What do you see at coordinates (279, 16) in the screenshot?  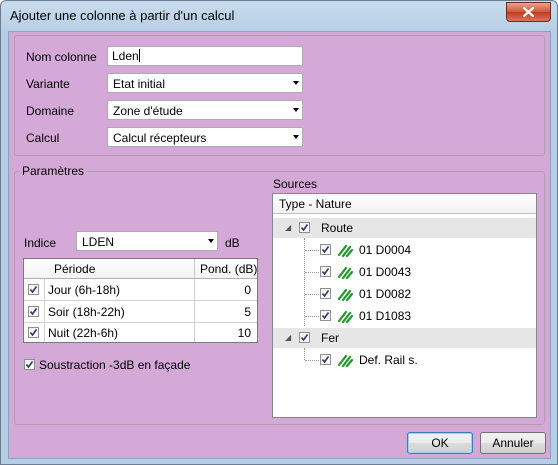 I see `title-bar: Ajouter une colonne à partir d'un calcul` at bounding box center [279, 16].